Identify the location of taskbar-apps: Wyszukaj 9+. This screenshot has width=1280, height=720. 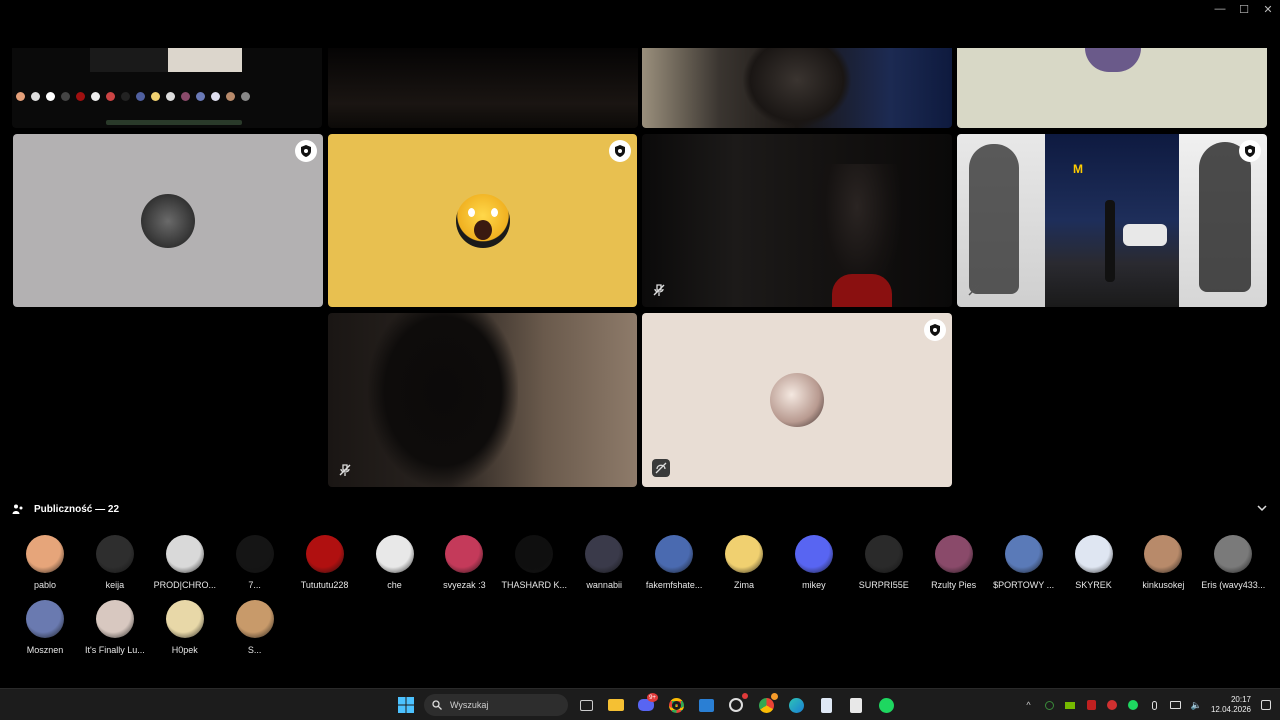
(646, 705).